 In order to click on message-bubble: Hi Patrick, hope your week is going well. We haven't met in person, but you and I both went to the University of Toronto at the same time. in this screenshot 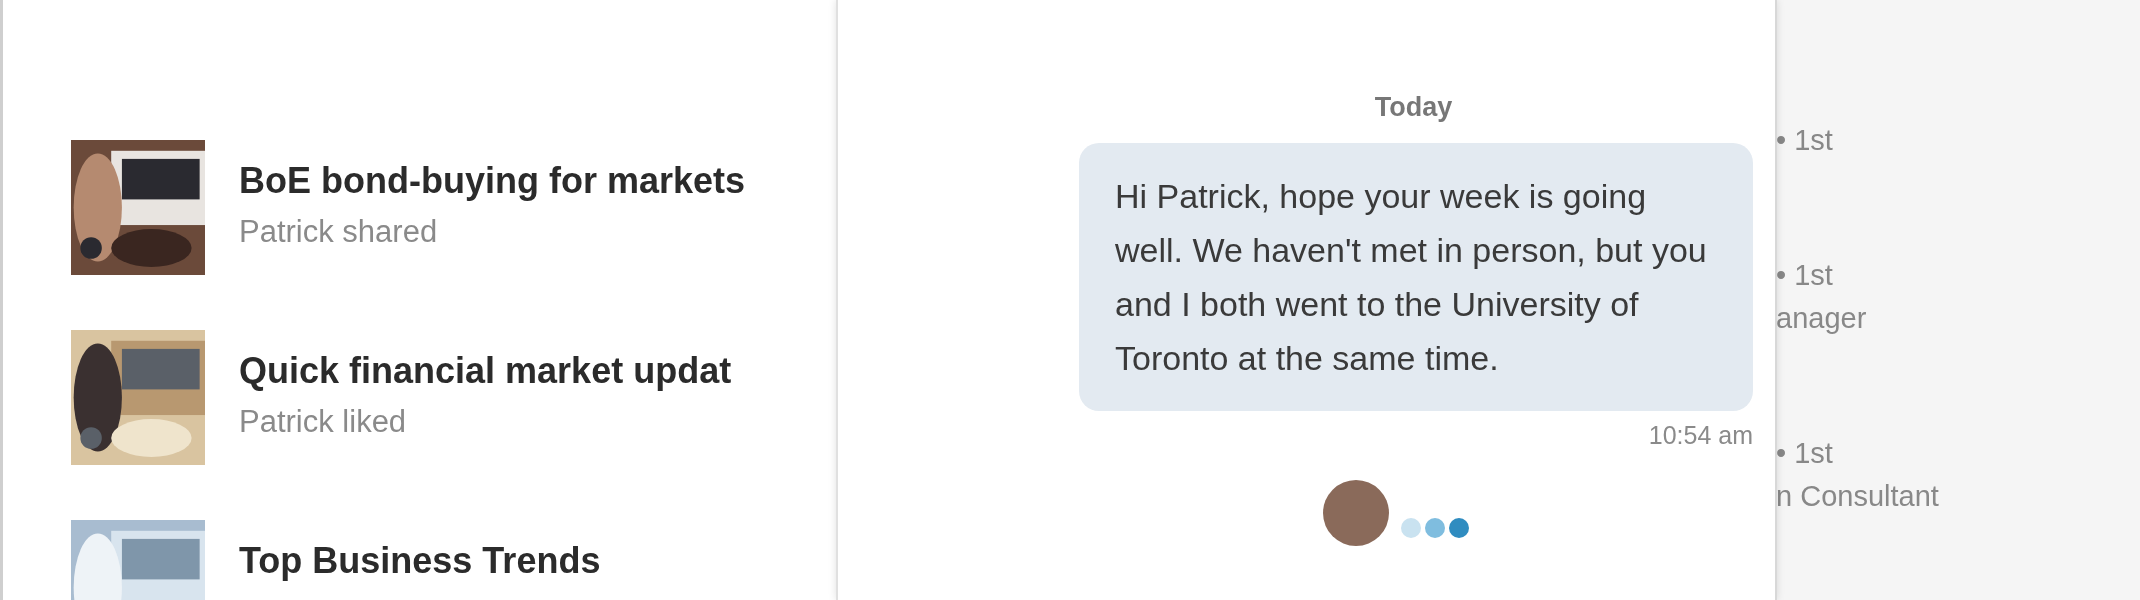, I will do `click(1416, 277)`.